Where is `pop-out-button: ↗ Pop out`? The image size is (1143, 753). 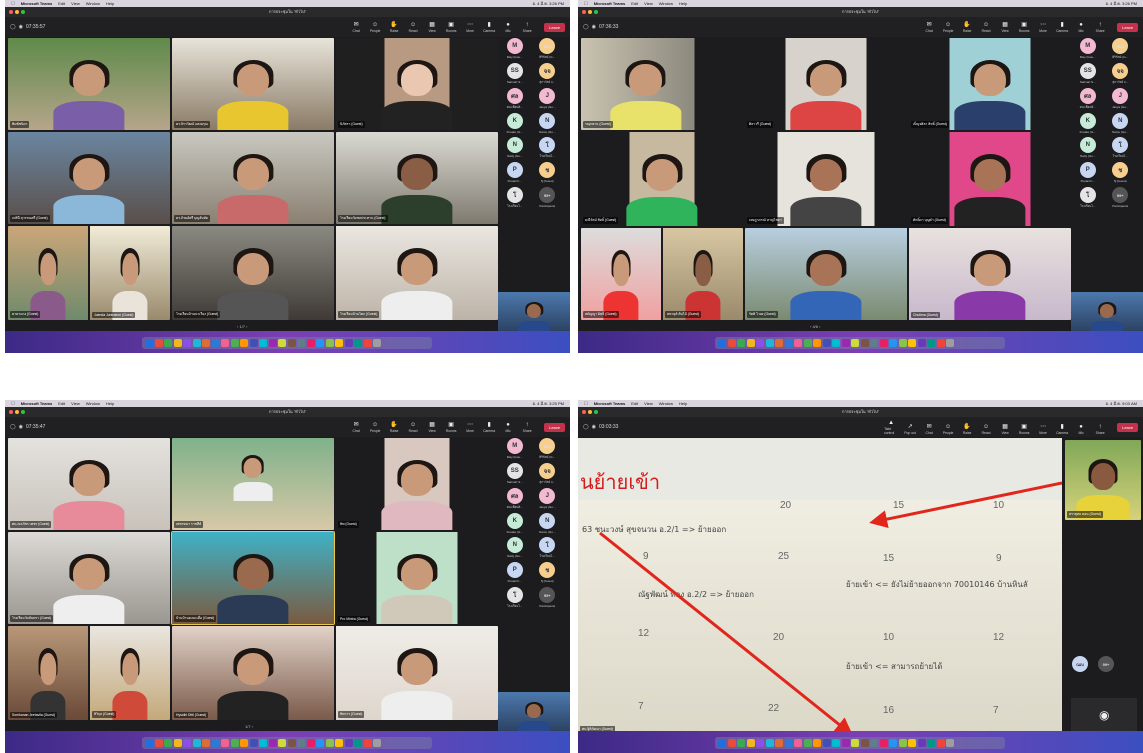
pop-out-button: ↗ Pop out is located at coordinates (910, 429).